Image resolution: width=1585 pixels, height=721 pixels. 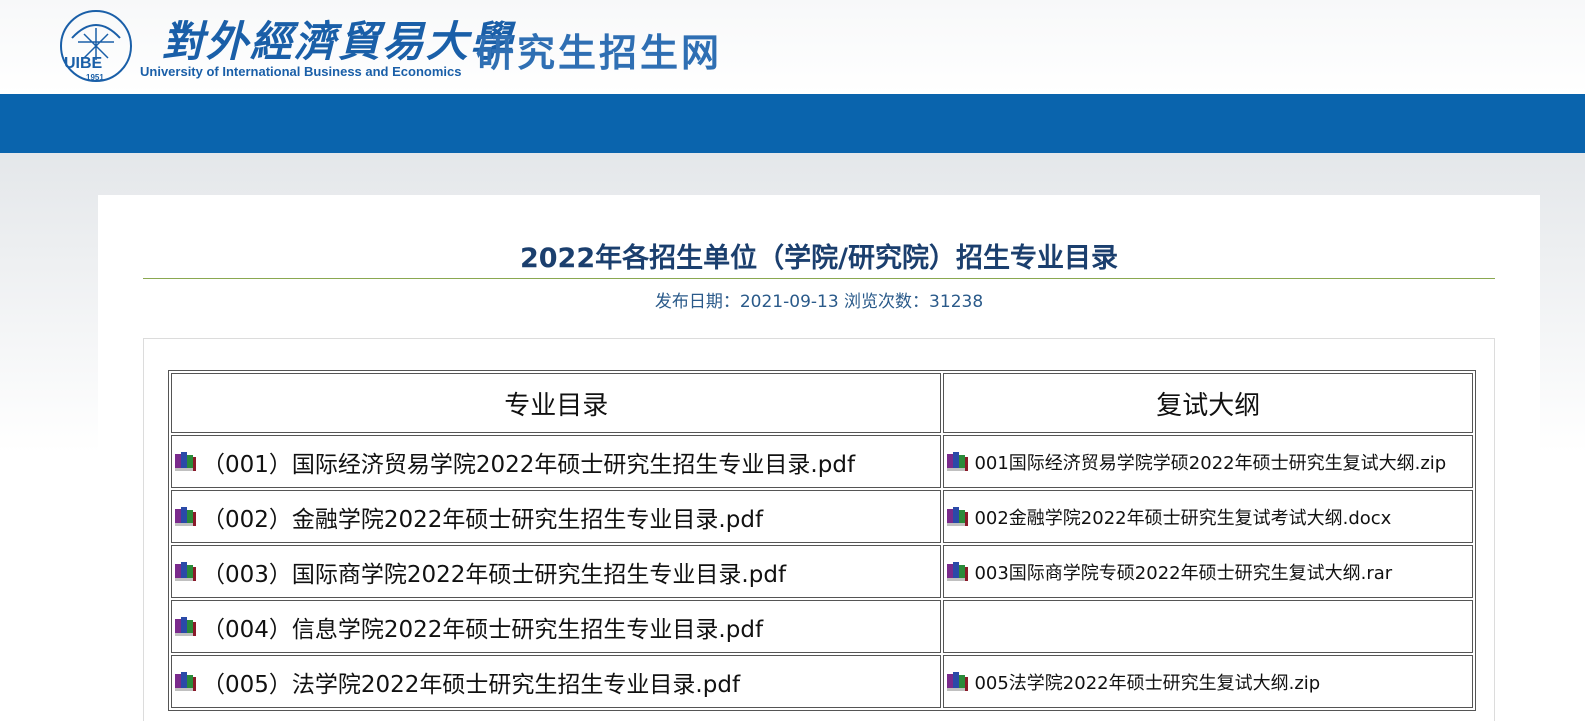 What do you see at coordinates (599, 53) in the screenshot?
I see `site-name: 研究生招生网` at bounding box center [599, 53].